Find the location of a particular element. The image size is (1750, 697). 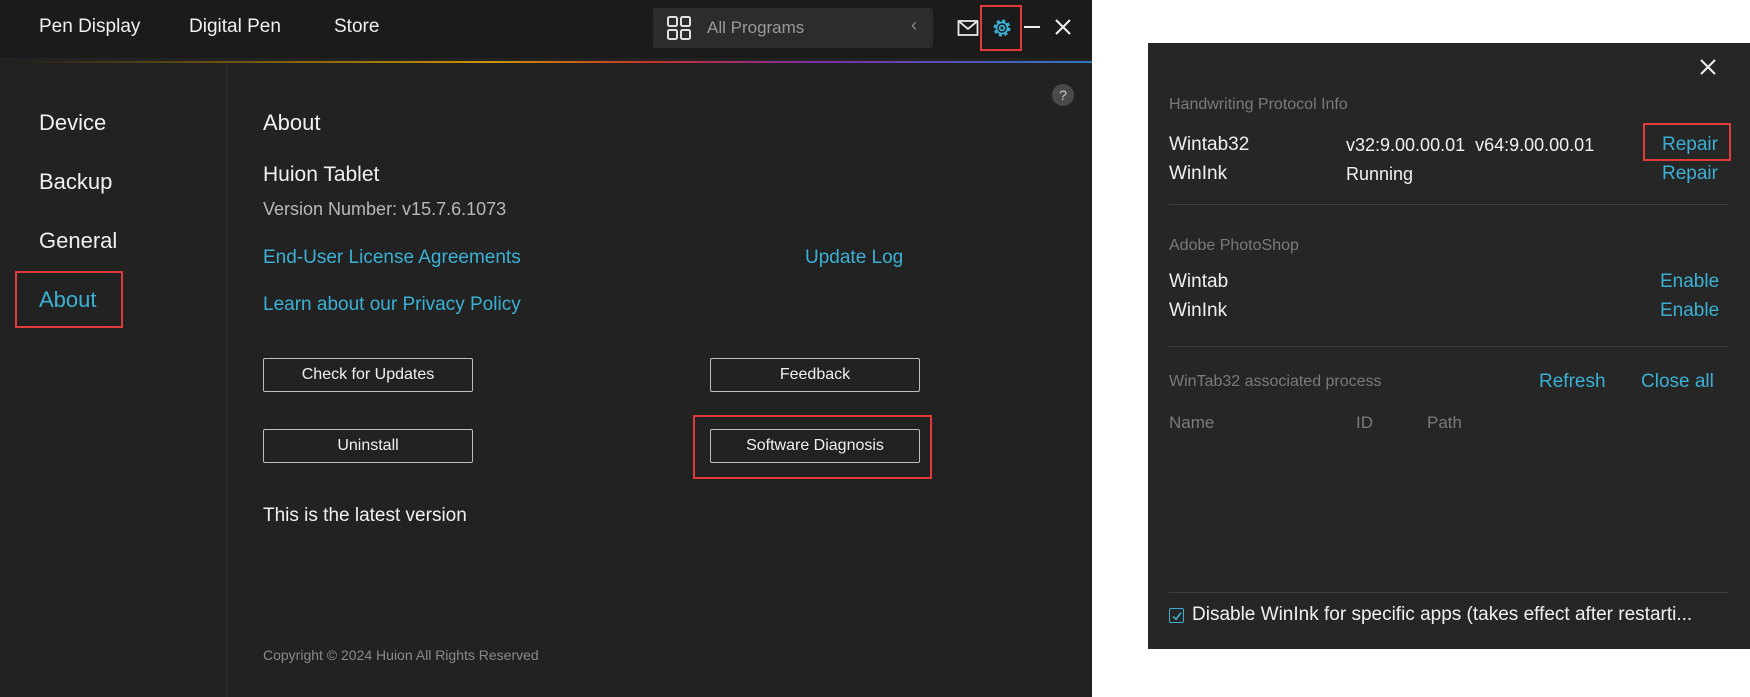

section-photoshop: Adobe PhotoShop is located at coordinates (1234, 245).